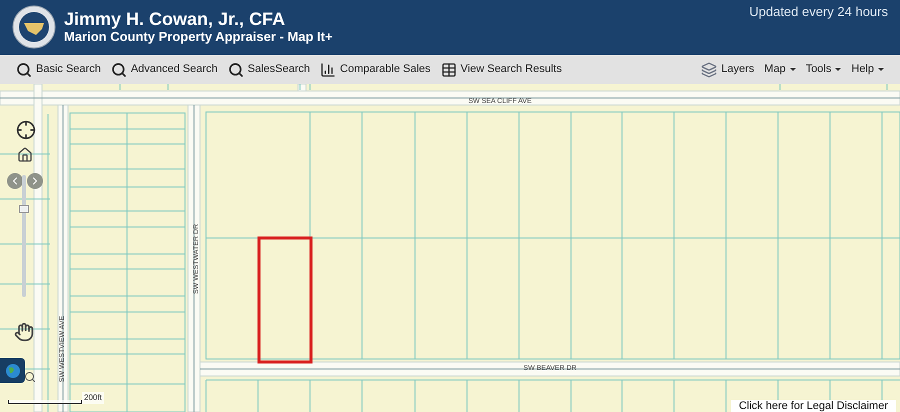 Image resolution: width=900 pixels, height=412 pixels. What do you see at coordinates (448, 70) in the screenshot?
I see `table-icon` at bounding box center [448, 70].